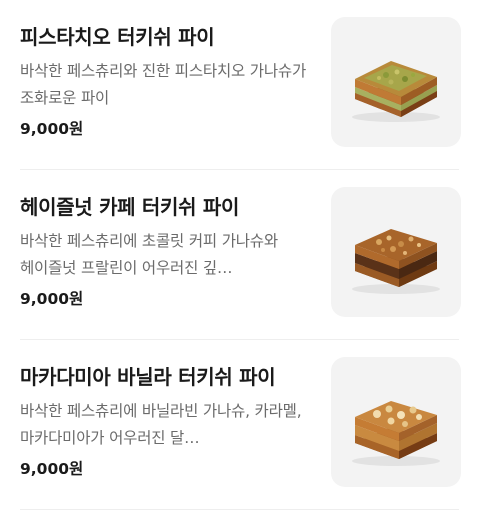 The width and height of the screenshot is (477, 524). What do you see at coordinates (396, 91) in the screenshot?
I see `pistachio-pie-illustration` at bounding box center [396, 91].